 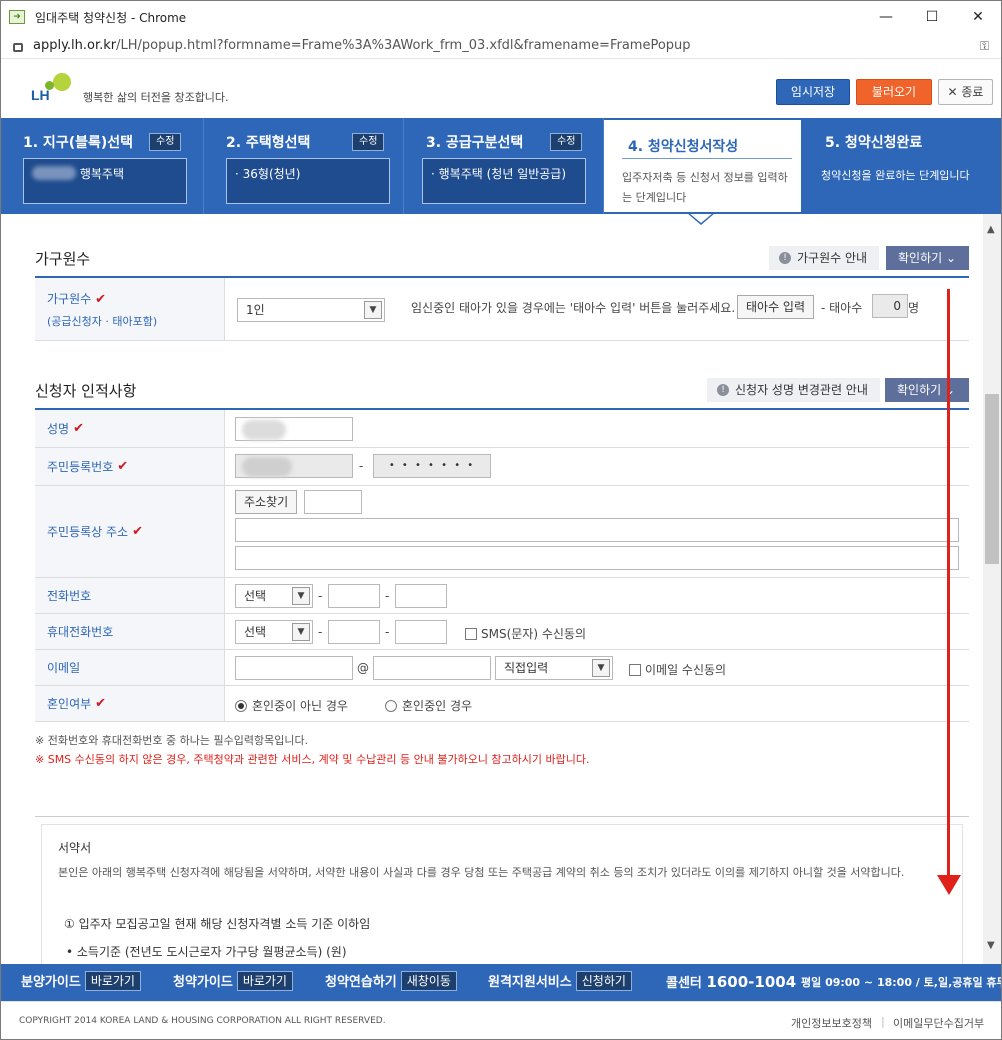 I want to click on practice-button: 새창이동, so click(x=428, y=981).